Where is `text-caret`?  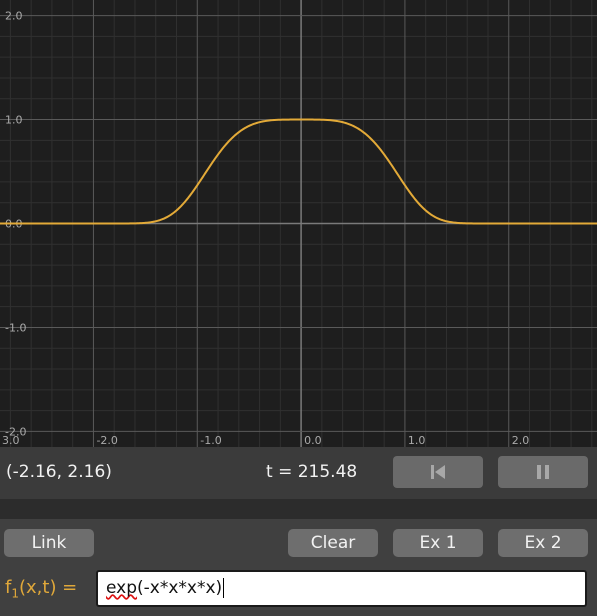
text-caret is located at coordinates (224, 588).